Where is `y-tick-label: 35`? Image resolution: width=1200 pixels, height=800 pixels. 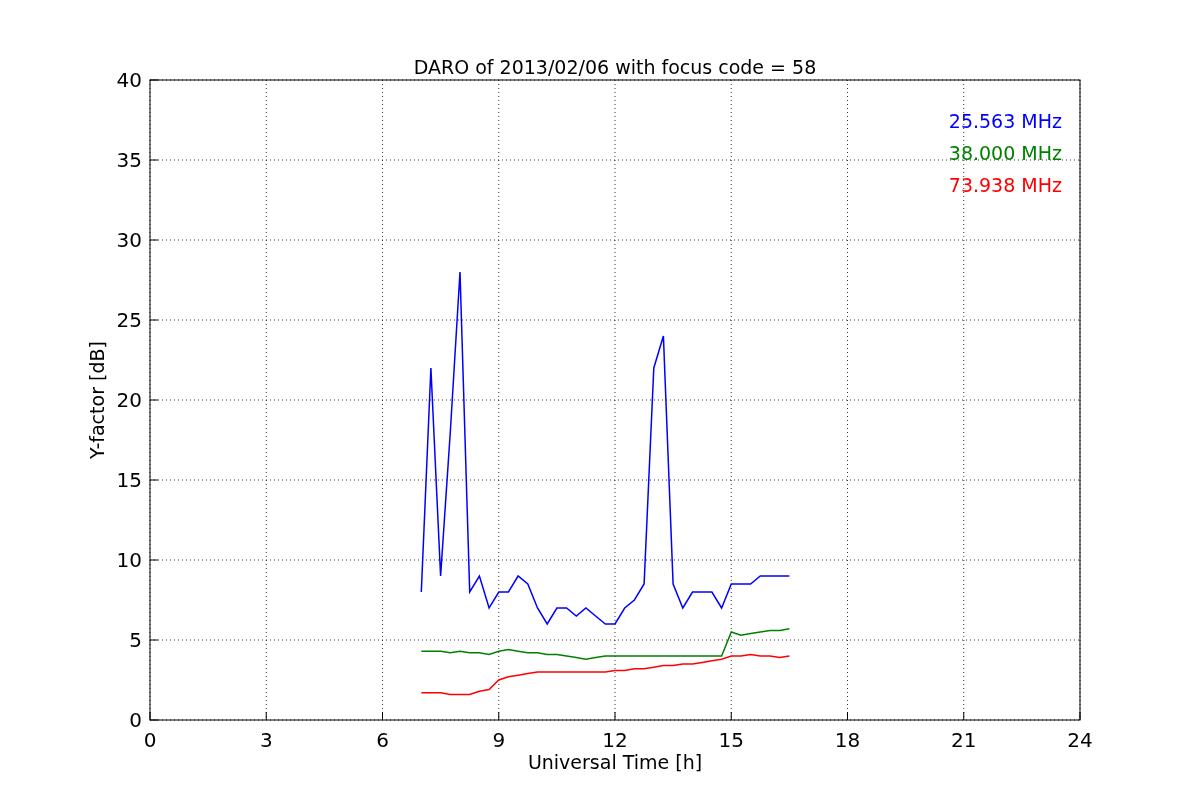 y-tick-label: 35 is located at coordinates (129, 160).